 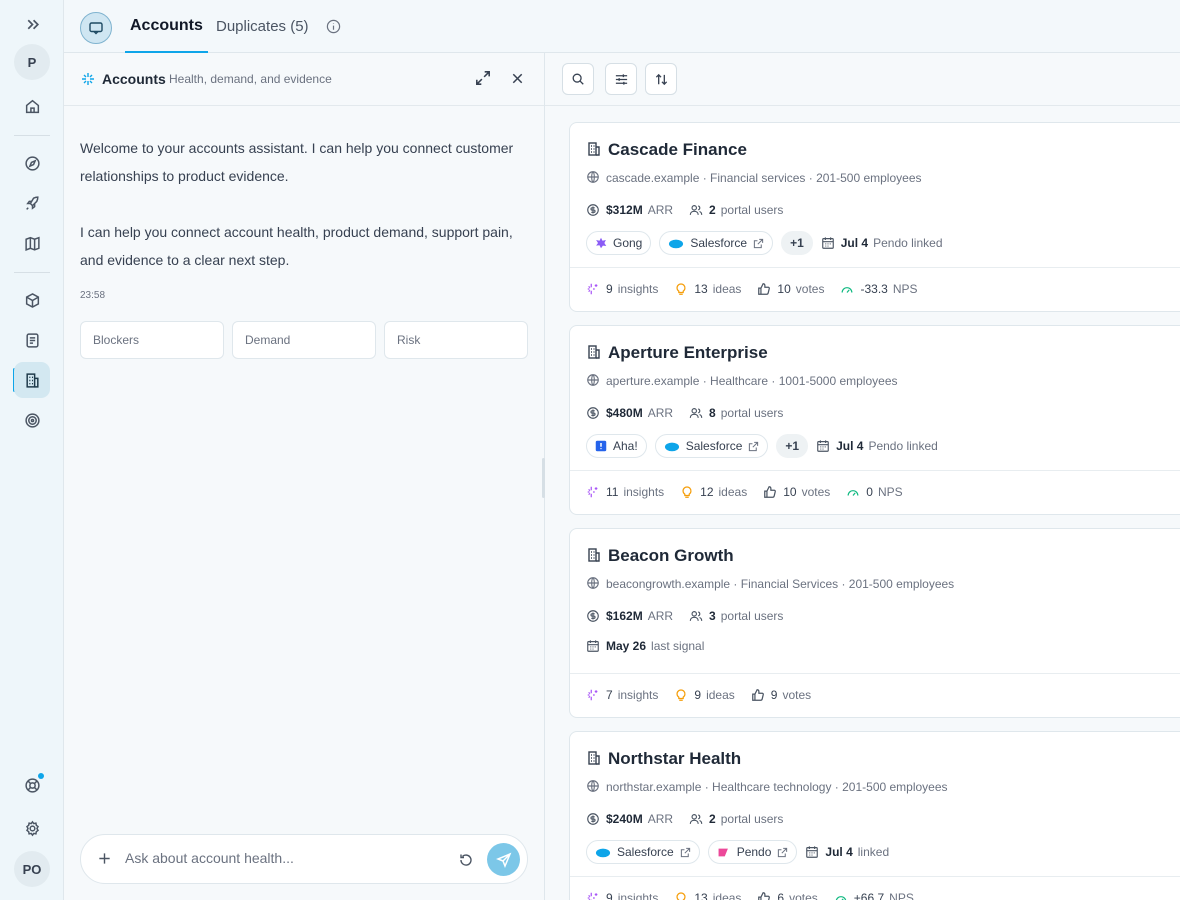 I want to click on tab-bar: Accounts Duplicates (5), so click(x=622, y=26).